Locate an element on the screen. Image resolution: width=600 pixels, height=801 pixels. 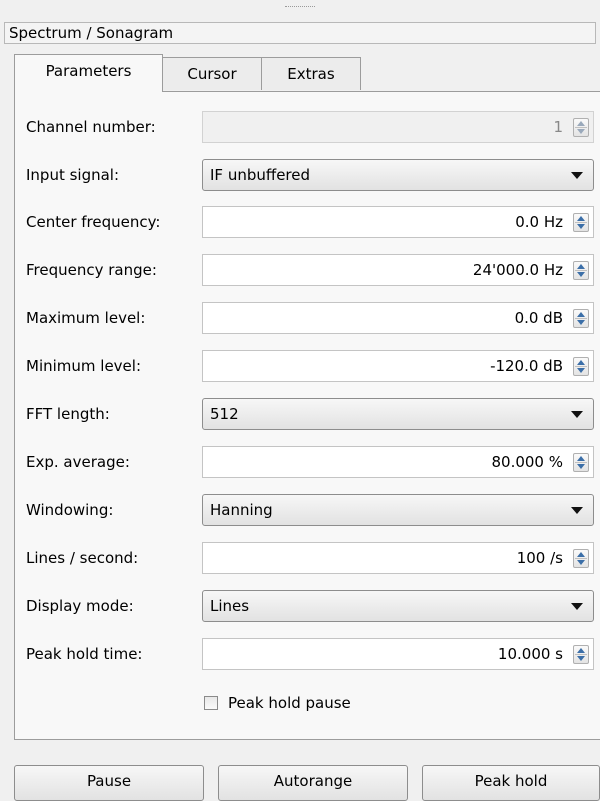
tab-extras: Extras is located at coordinates (311, 73).